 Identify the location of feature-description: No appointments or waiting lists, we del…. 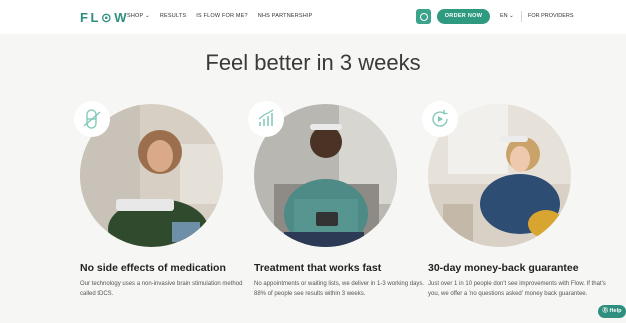
(339, 289).